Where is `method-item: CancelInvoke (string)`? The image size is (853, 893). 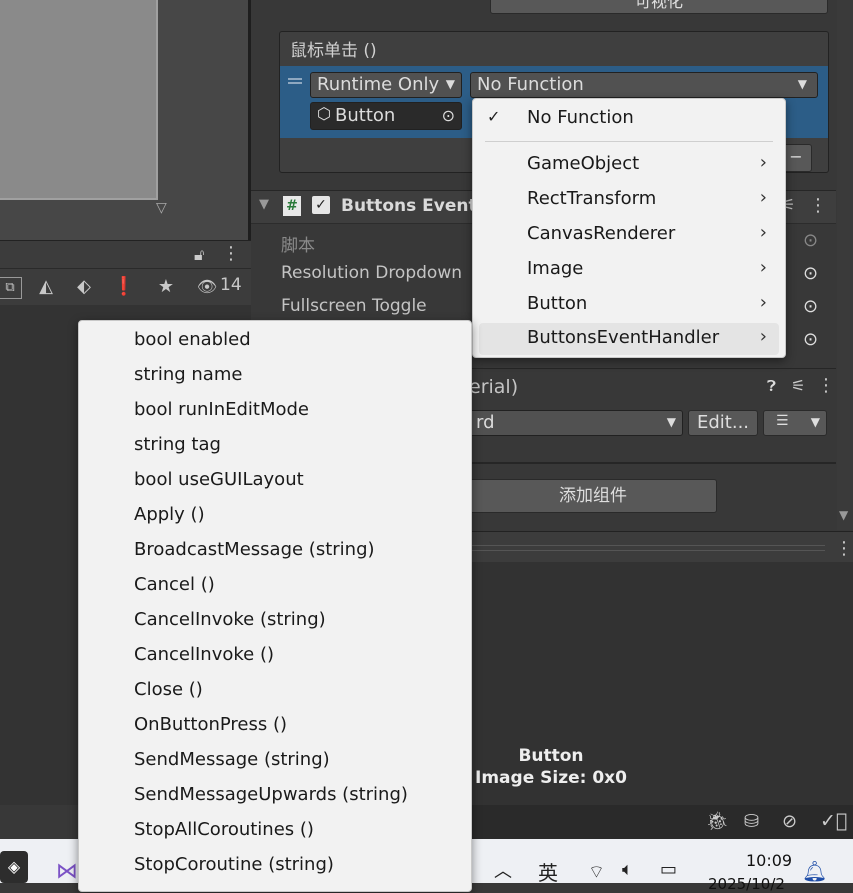
method-item: CancelInvoke (string) is located at coordinates (230, 619).